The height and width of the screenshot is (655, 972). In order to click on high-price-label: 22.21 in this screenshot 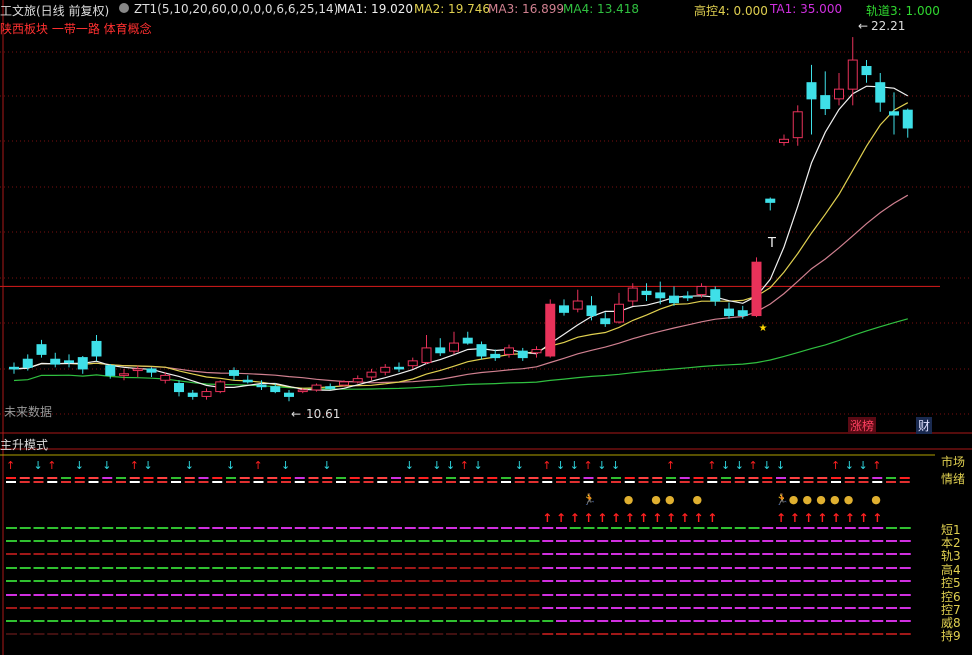, I will do `click(888, 26)`.